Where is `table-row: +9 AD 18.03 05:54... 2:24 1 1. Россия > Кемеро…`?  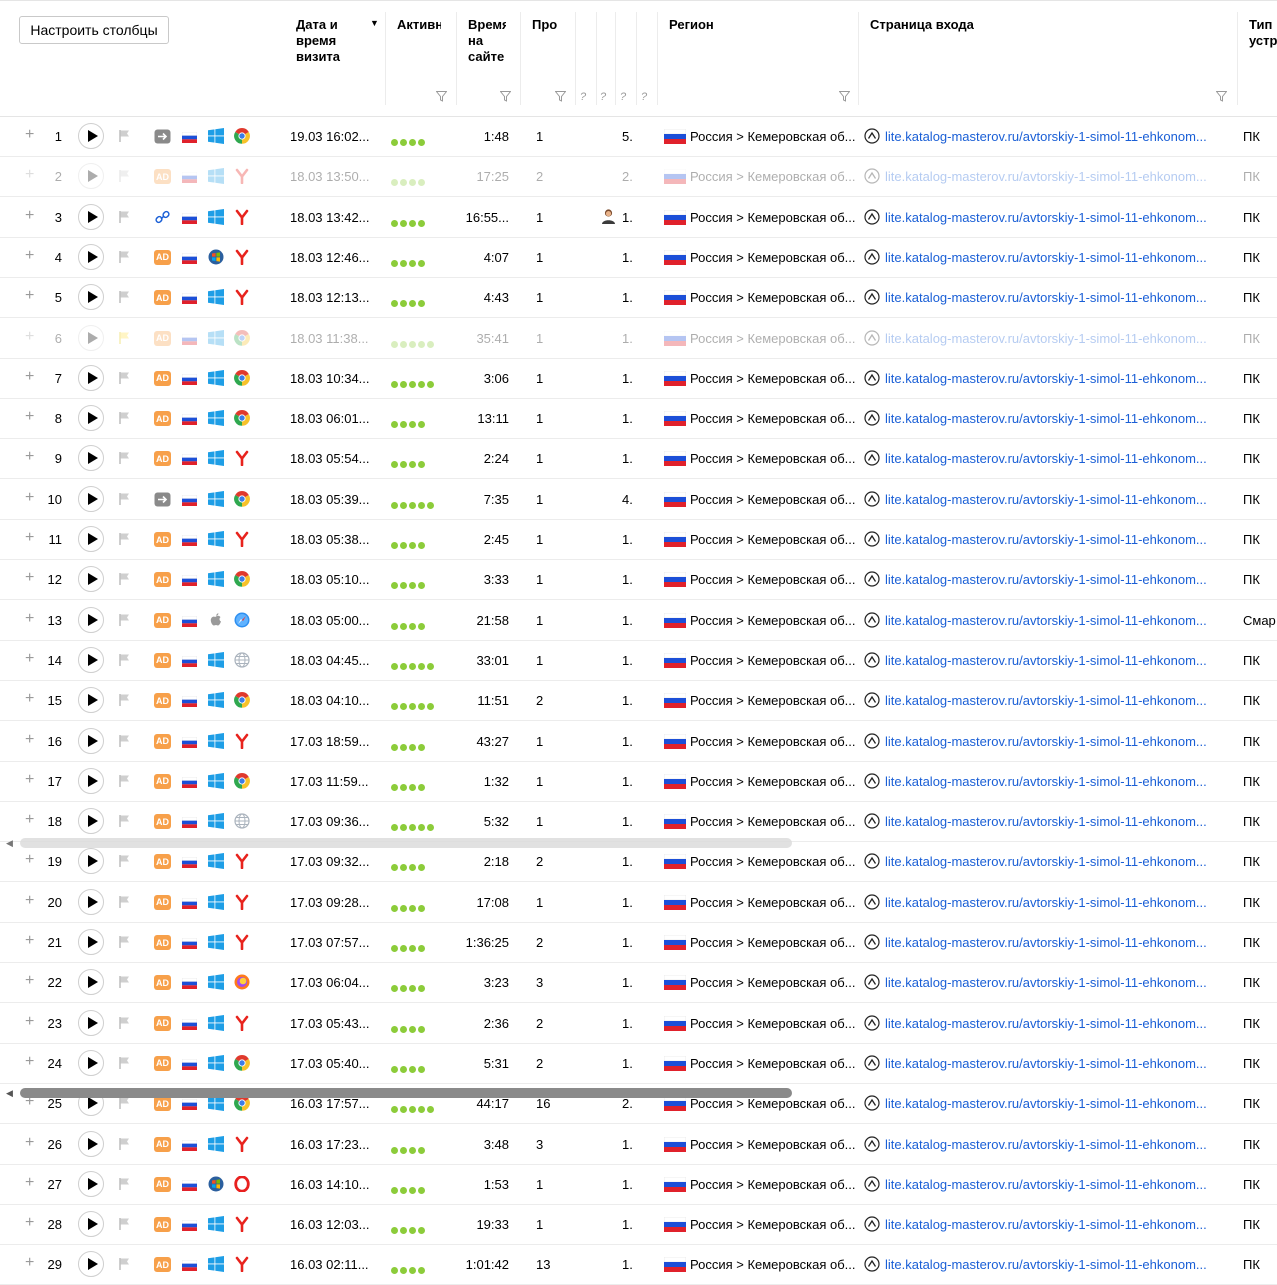
table-row: +9 AD 18.03 05:54... 2:24 1 1. Россия > Кемеро… is located at coordinates (638, 459).